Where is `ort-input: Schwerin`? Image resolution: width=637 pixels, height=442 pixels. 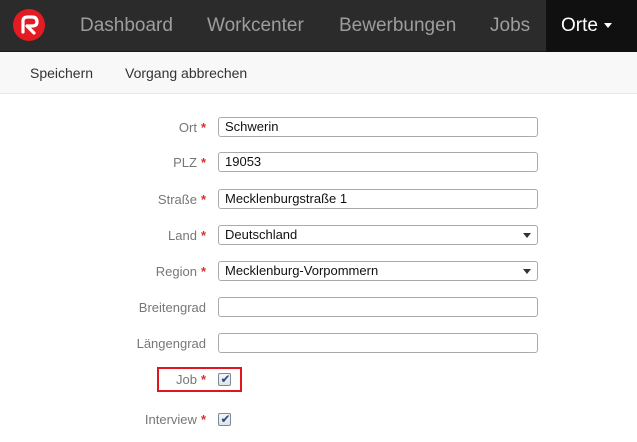
ort-input: Schwerin is located at coordinates (378, 127).